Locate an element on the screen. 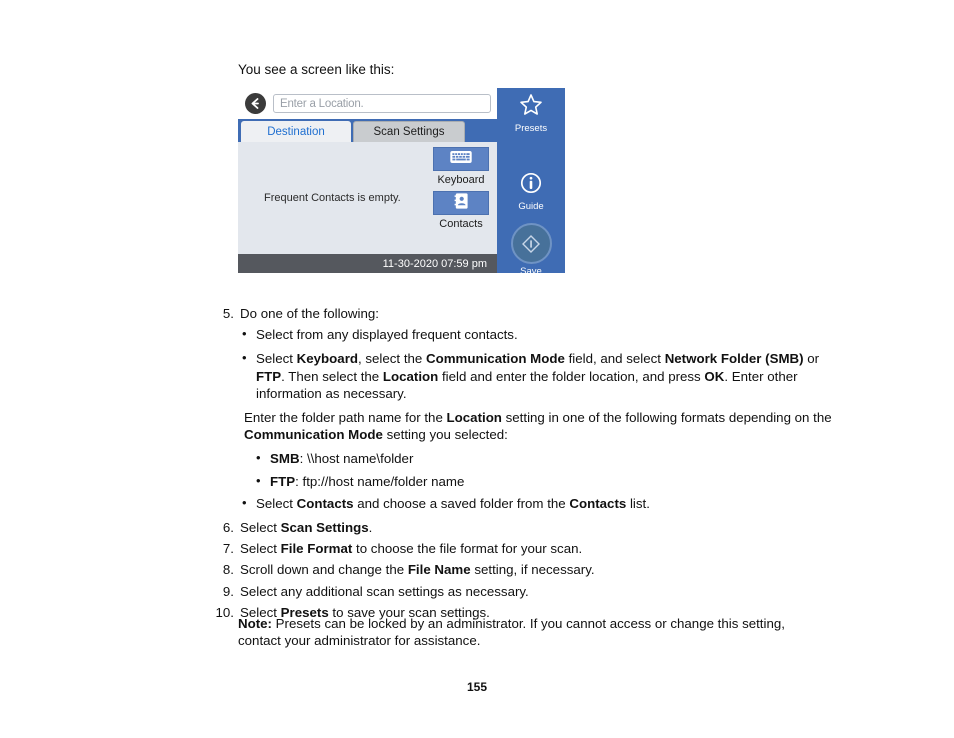 Image resolution: width=954 pixels, height=738 pixels. lcd-status-bar: 11-30-2020 07:59 pm is located at coordinates (367, 263).